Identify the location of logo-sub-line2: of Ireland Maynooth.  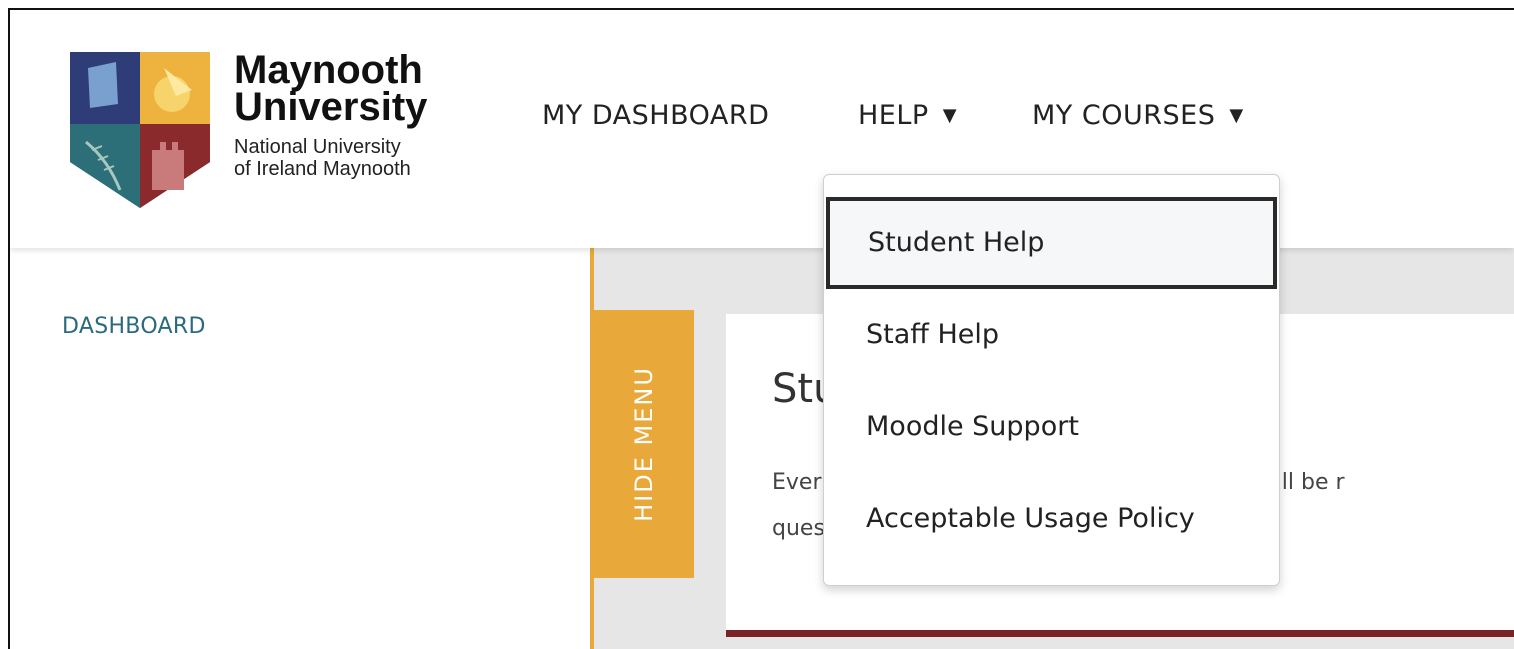
(322, 169).